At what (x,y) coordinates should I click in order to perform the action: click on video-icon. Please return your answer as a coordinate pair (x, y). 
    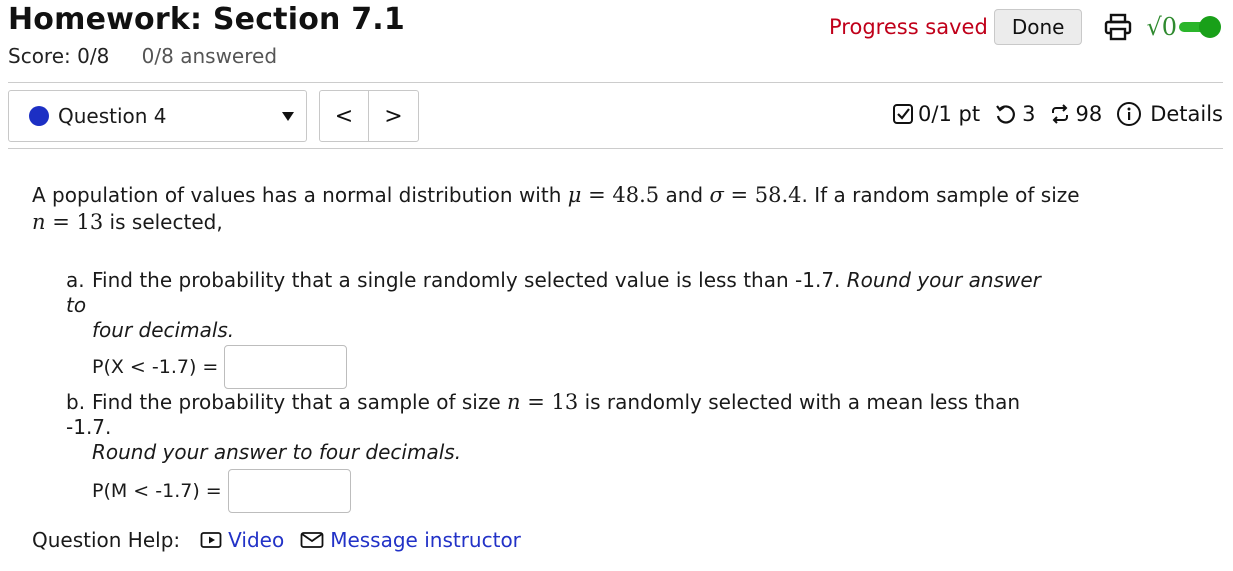
    Looking at the image, I should click on (211, 540).